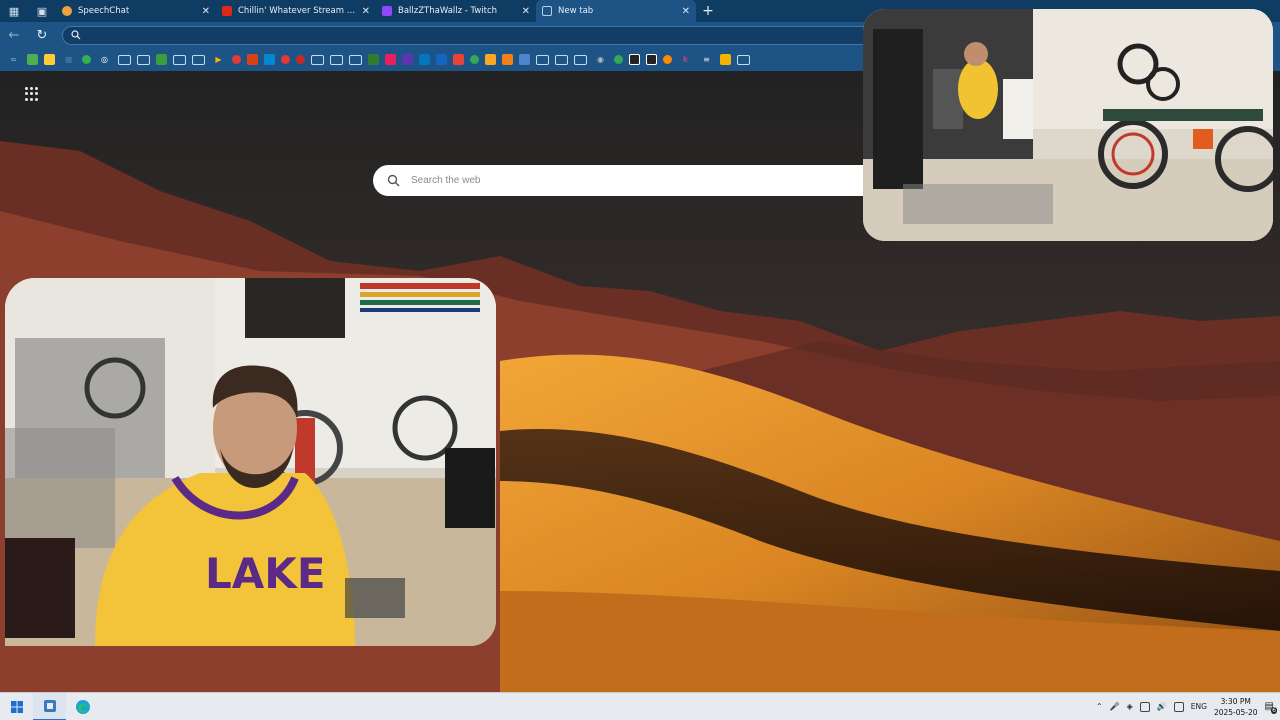 This screenshot has width=1280, height=720. What do you see at coordinates (1099, 706) in the screenshot?
I see `hidden-icons-chevron-icon: ⌃` at bounding box center [1099, 706].